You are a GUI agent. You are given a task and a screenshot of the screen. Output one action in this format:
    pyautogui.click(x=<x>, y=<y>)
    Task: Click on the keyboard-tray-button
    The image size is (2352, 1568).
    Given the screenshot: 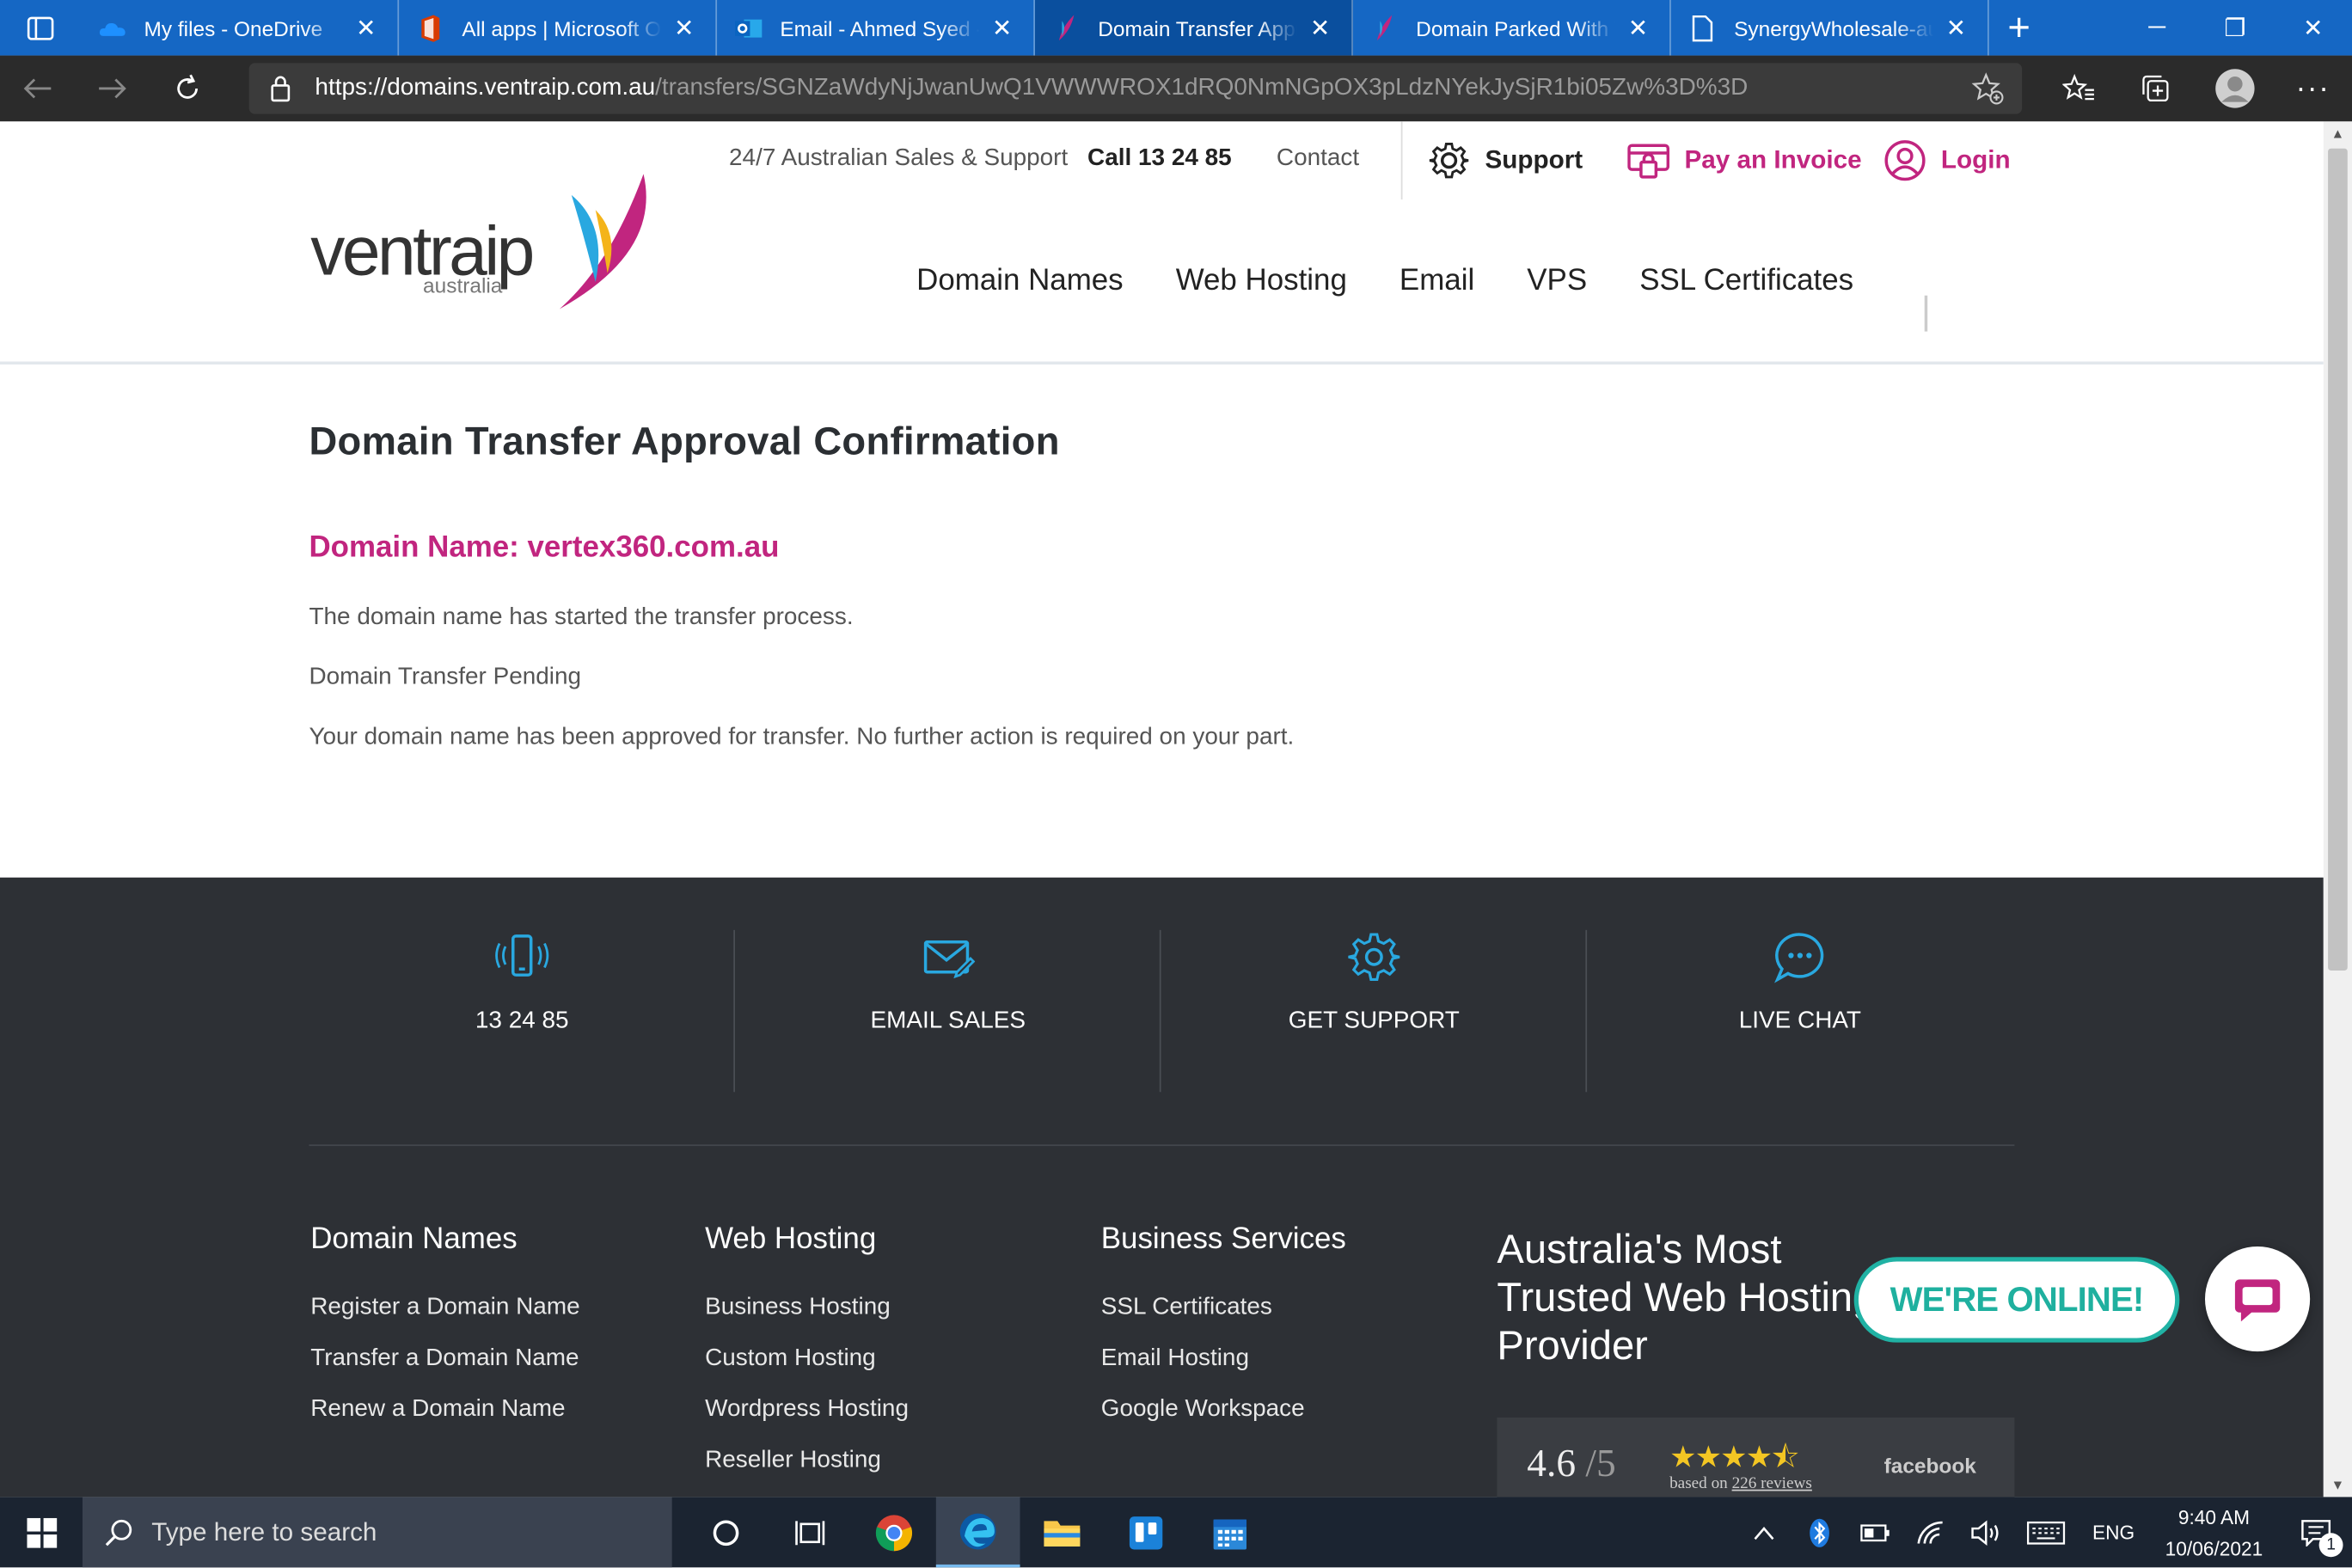 What is the action you would take?
    pyautogui.click(x=2046, y=1532)
    